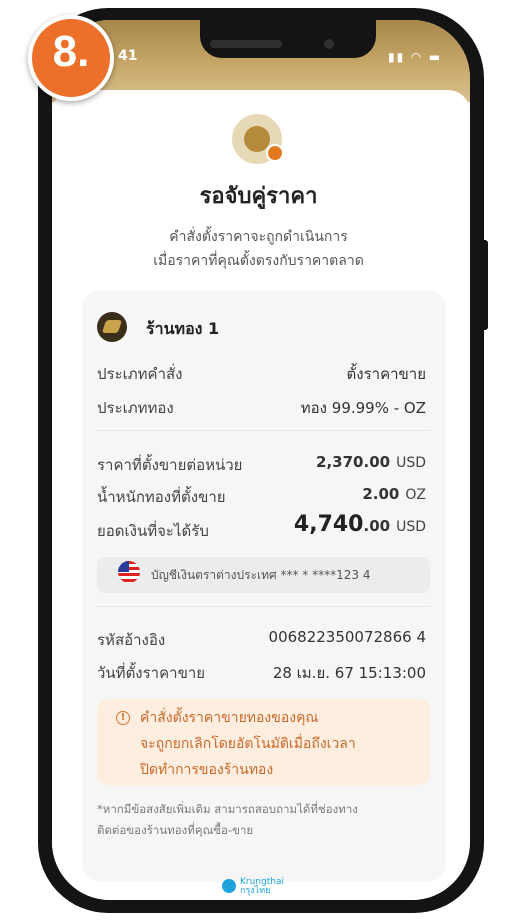 The image size is (517, 922). What do you see at coordinates (255, 891) in the screenshot?
I see `footer-brand-line-2: กรุงไทย` at bounding box center [255, 891].